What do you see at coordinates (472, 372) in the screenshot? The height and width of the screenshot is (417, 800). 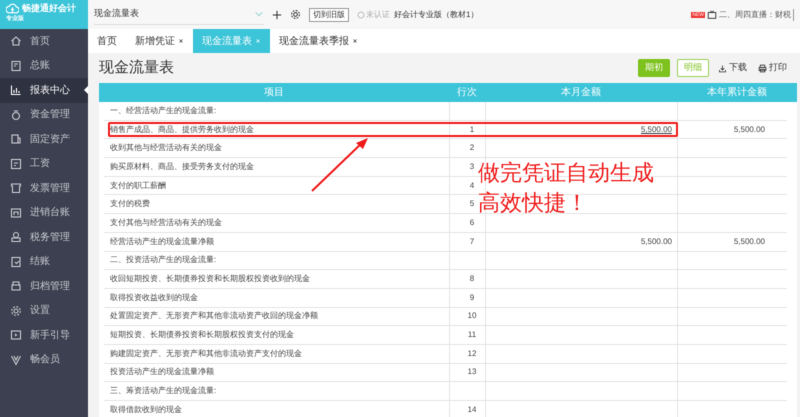 I see `table-cell: 13` at bounding box center [472, 372].